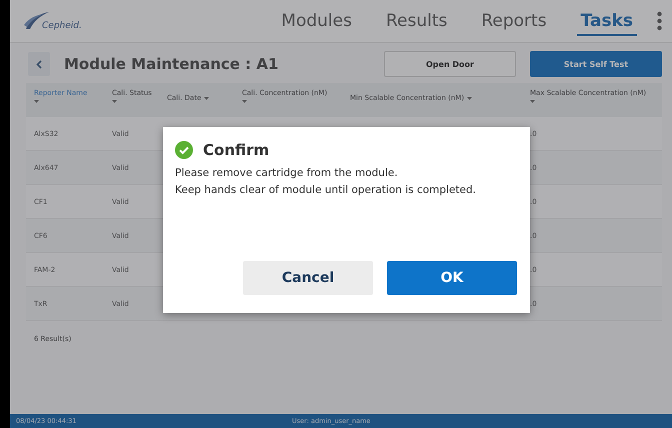  Describe the element at coordinates (452, 278) in the screenshot. I see `ok-button: OK` at that location.